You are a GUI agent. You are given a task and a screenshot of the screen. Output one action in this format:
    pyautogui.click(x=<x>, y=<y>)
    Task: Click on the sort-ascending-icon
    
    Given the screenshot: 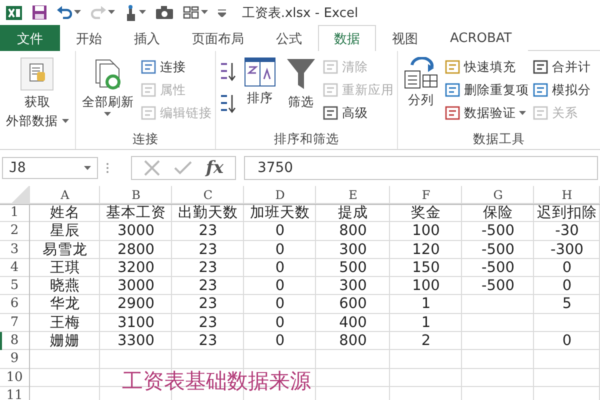 What is the action you would take?
    pyautogui.click(x=227, y=72)
    